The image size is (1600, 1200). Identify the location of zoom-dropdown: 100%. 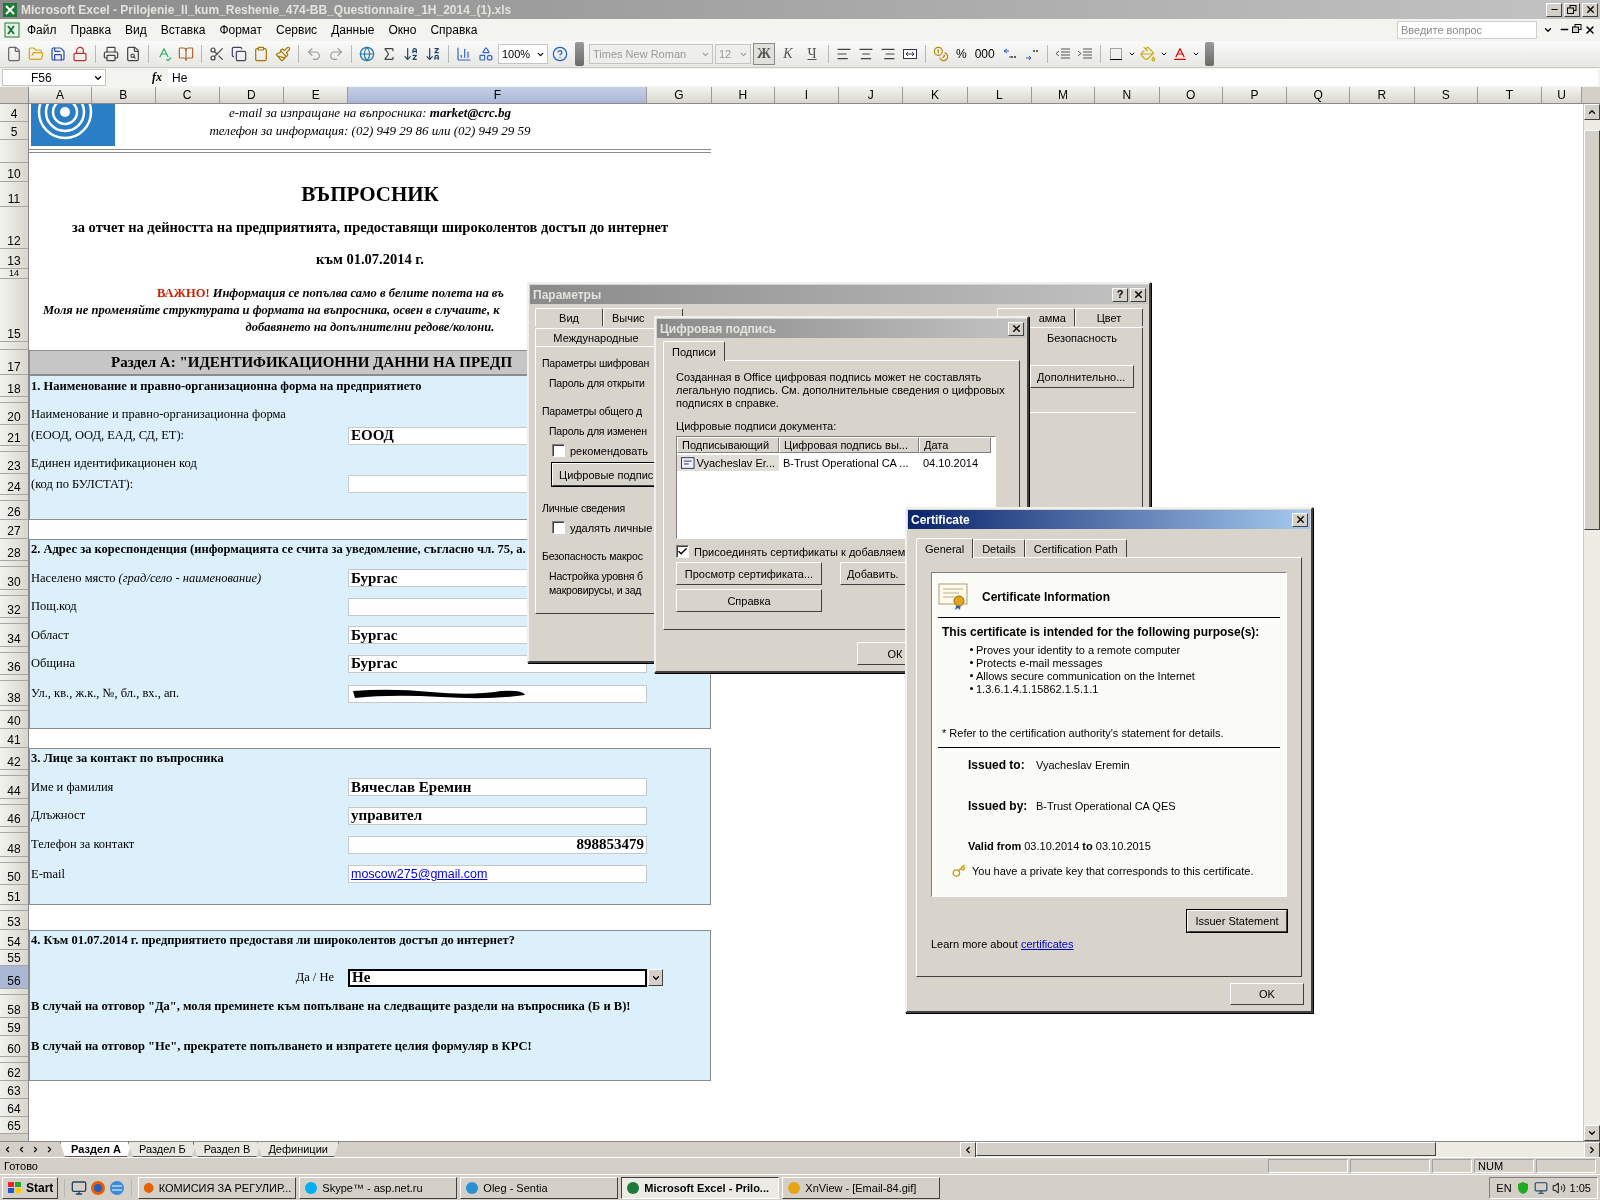
(523, 54).